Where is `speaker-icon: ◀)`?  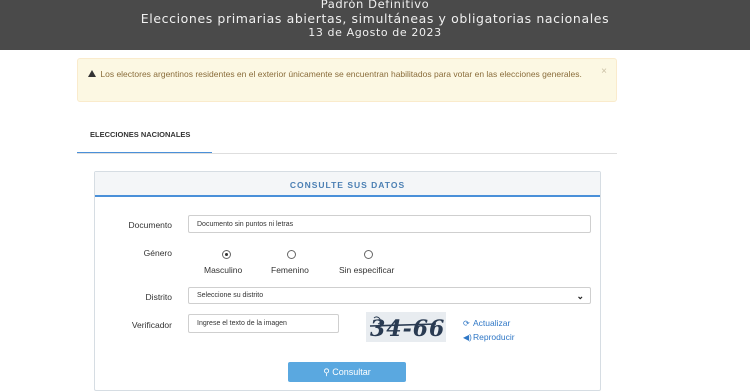 speaker-icon: ◀) is located at coordinates (467, 337).